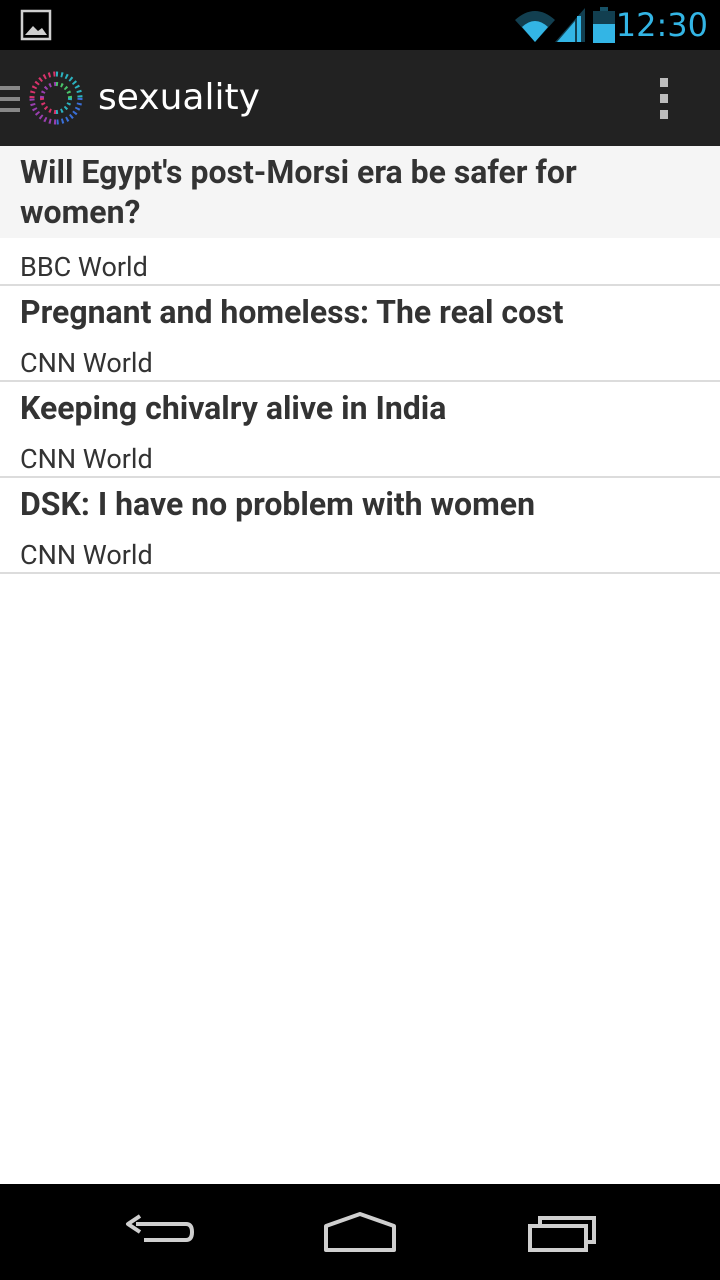 The image size is (720, 1280). What do you see at coordinates (11, 99) in the screenshot?
I see `drawer-icon` at bounding box center [11, 99].